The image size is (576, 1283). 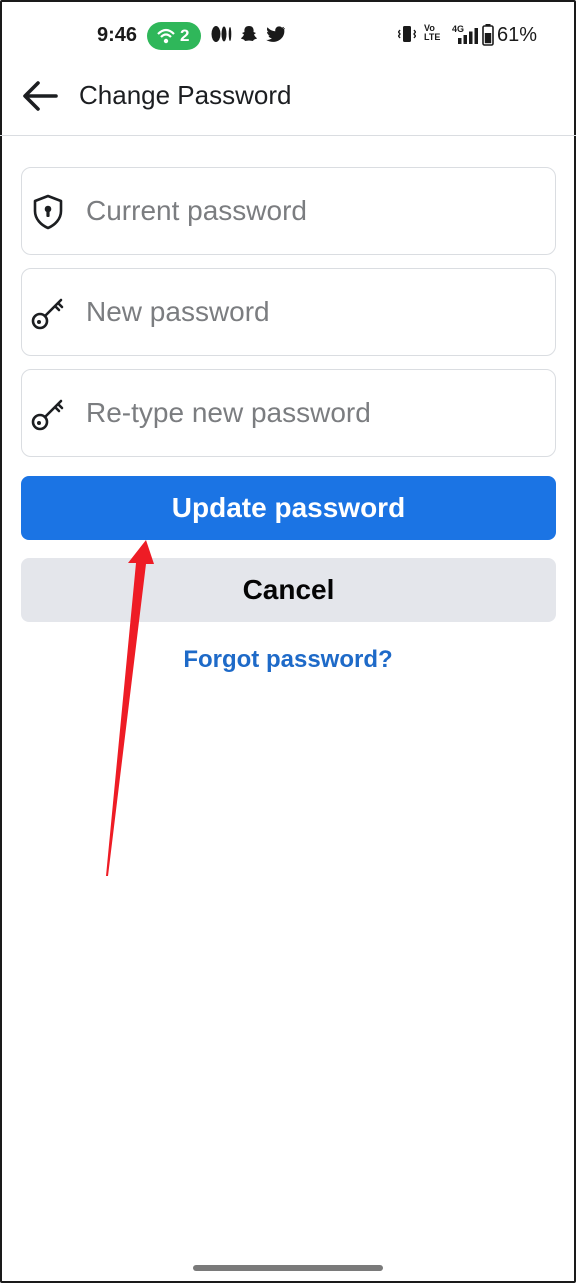 I want to click on home-indicator, so click(x=288, y=1268).